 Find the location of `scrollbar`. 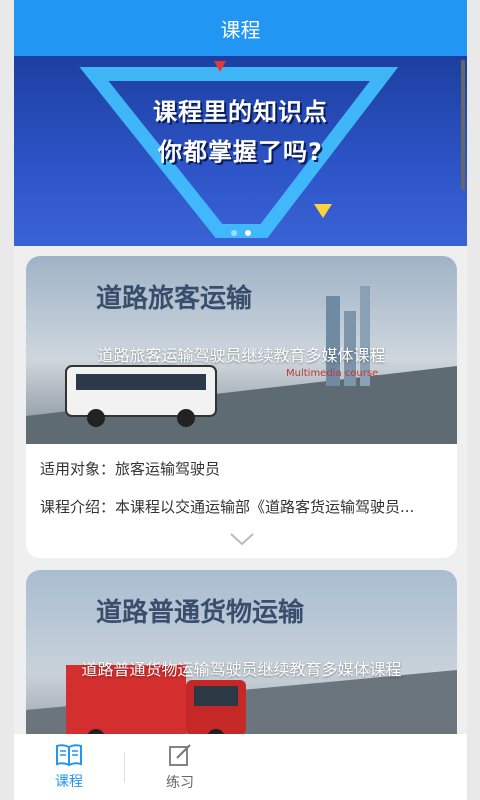

scrollbar is located at coordinates (463, 125).